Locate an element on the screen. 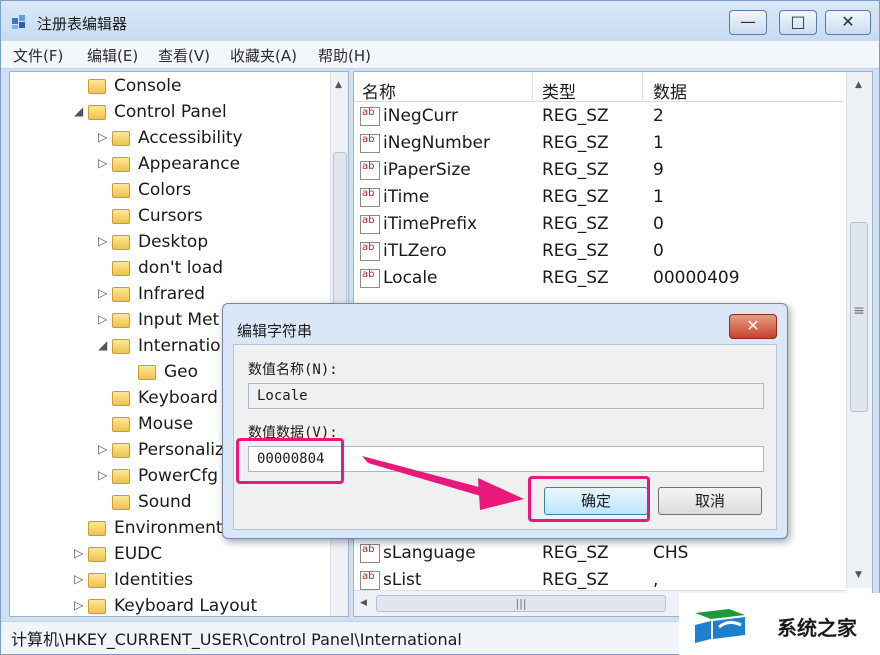  annotation-arrow is located at coordinates (443, 483).